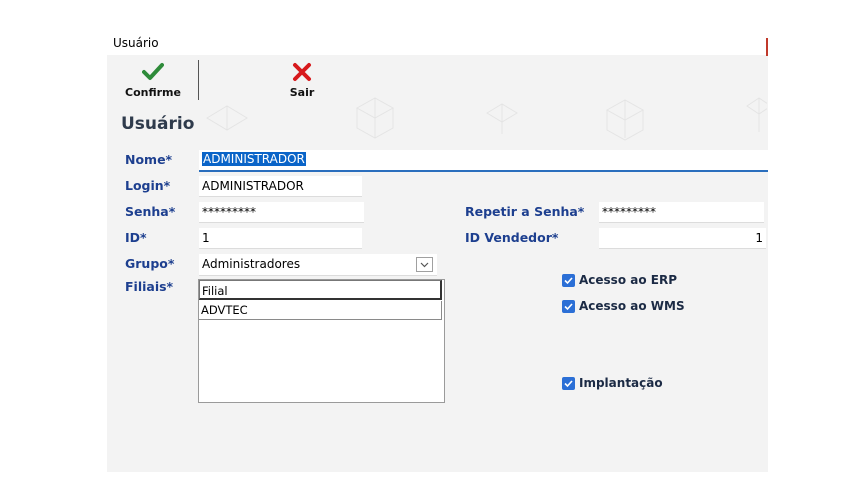 The width and height of the screenshot is (853, 480). I want to click on exit-button: Sair, so click(302, 79).